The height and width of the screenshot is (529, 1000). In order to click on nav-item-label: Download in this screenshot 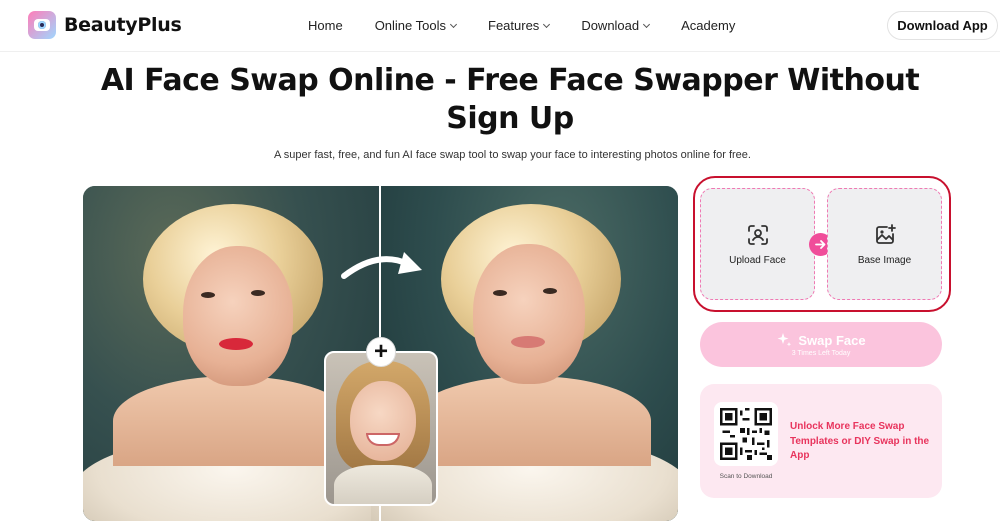, I will do `click(610, 25)`.